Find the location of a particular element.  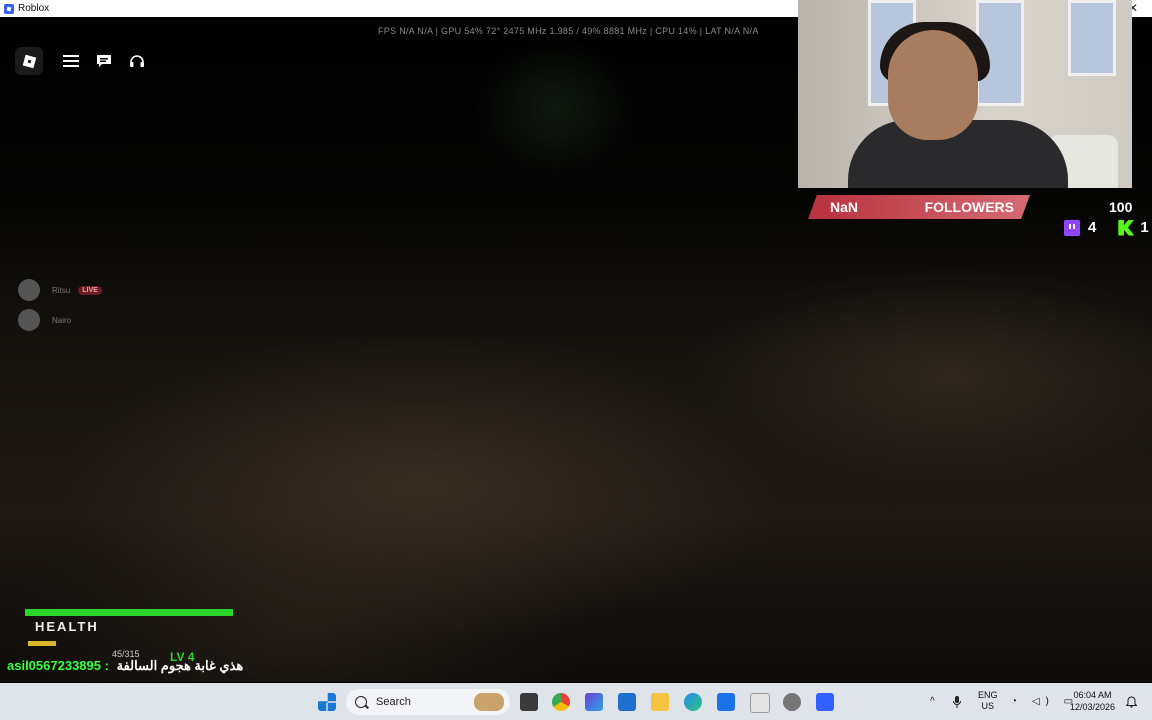

voice-chat-button is located at coordinates (137, 61).